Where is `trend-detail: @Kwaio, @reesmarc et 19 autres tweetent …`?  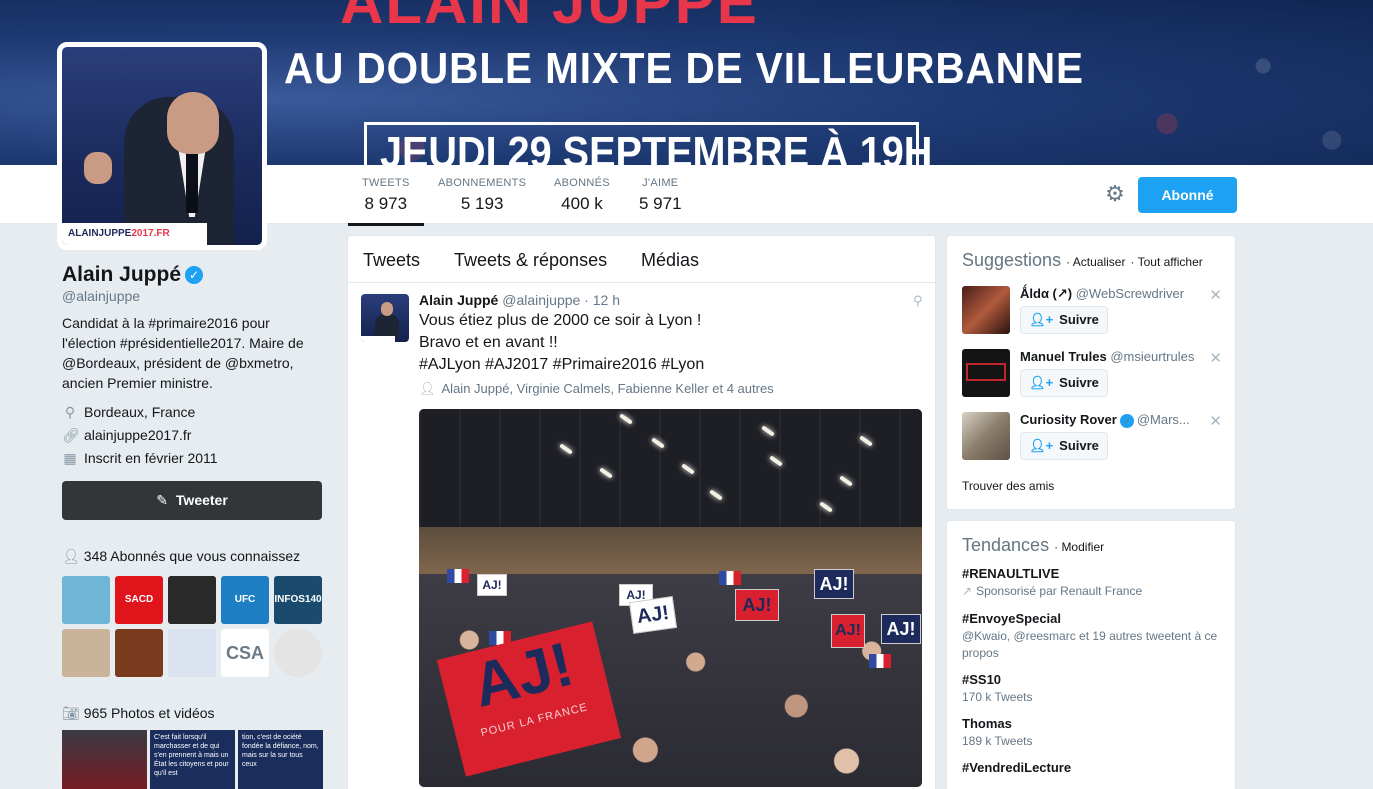
trend-detail: @Kwaio, @reesmarc et 19 autres tweetent … is located at coordinates (1090, 644).